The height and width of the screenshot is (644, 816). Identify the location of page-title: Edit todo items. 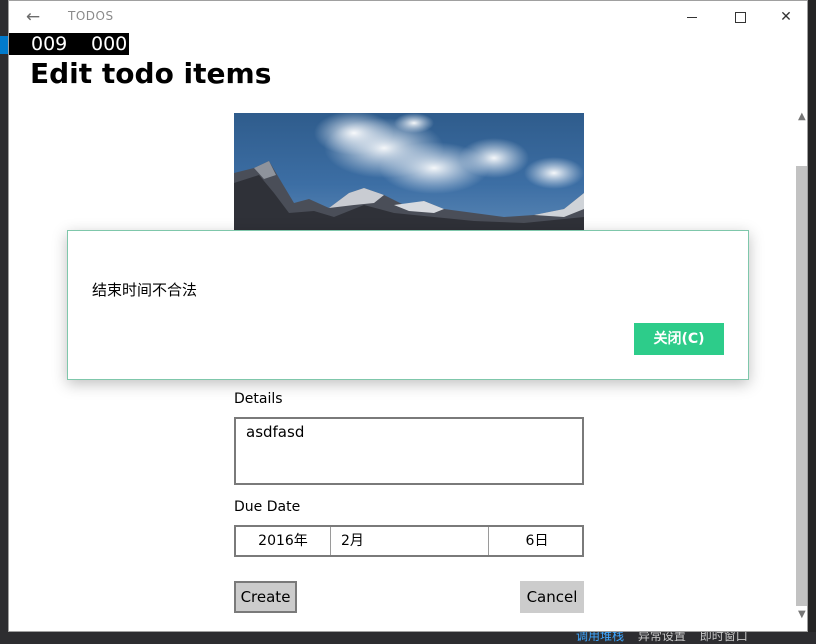
(151, 73).